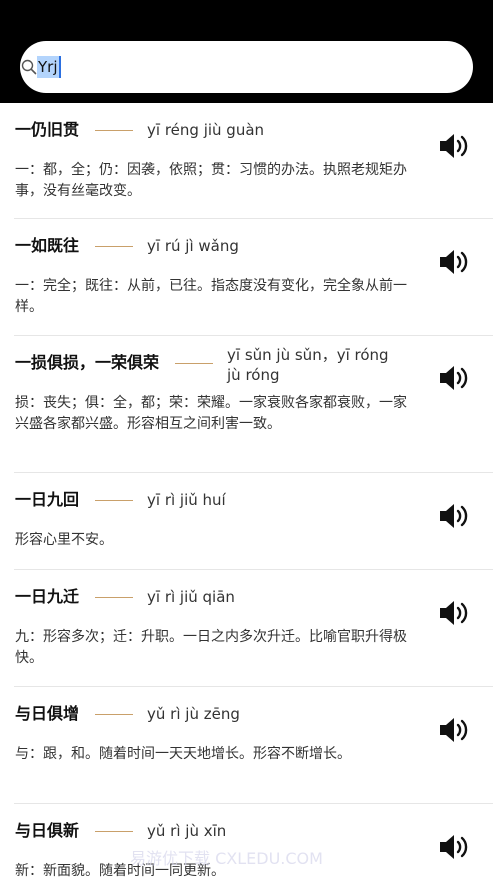  What do you see at coordinates (29, 67) in the screenshot?
I see `search-icon` at bounding box center [29, 67].